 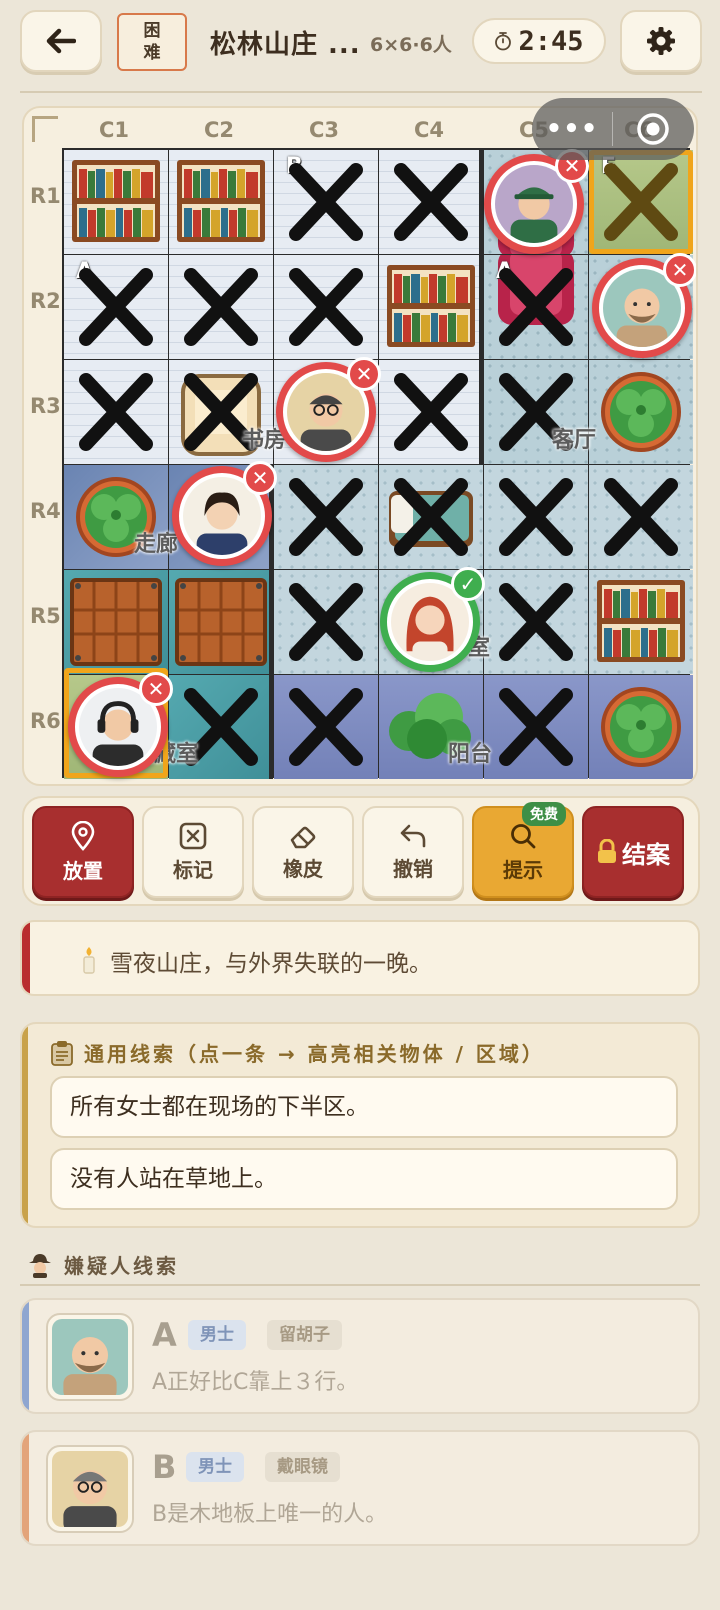 What do you see at coordinates (102, 1264) in the screenshot?
I see `suspect-clues-heading: 嫌疑人线索` at bounding box center [102, 1264].